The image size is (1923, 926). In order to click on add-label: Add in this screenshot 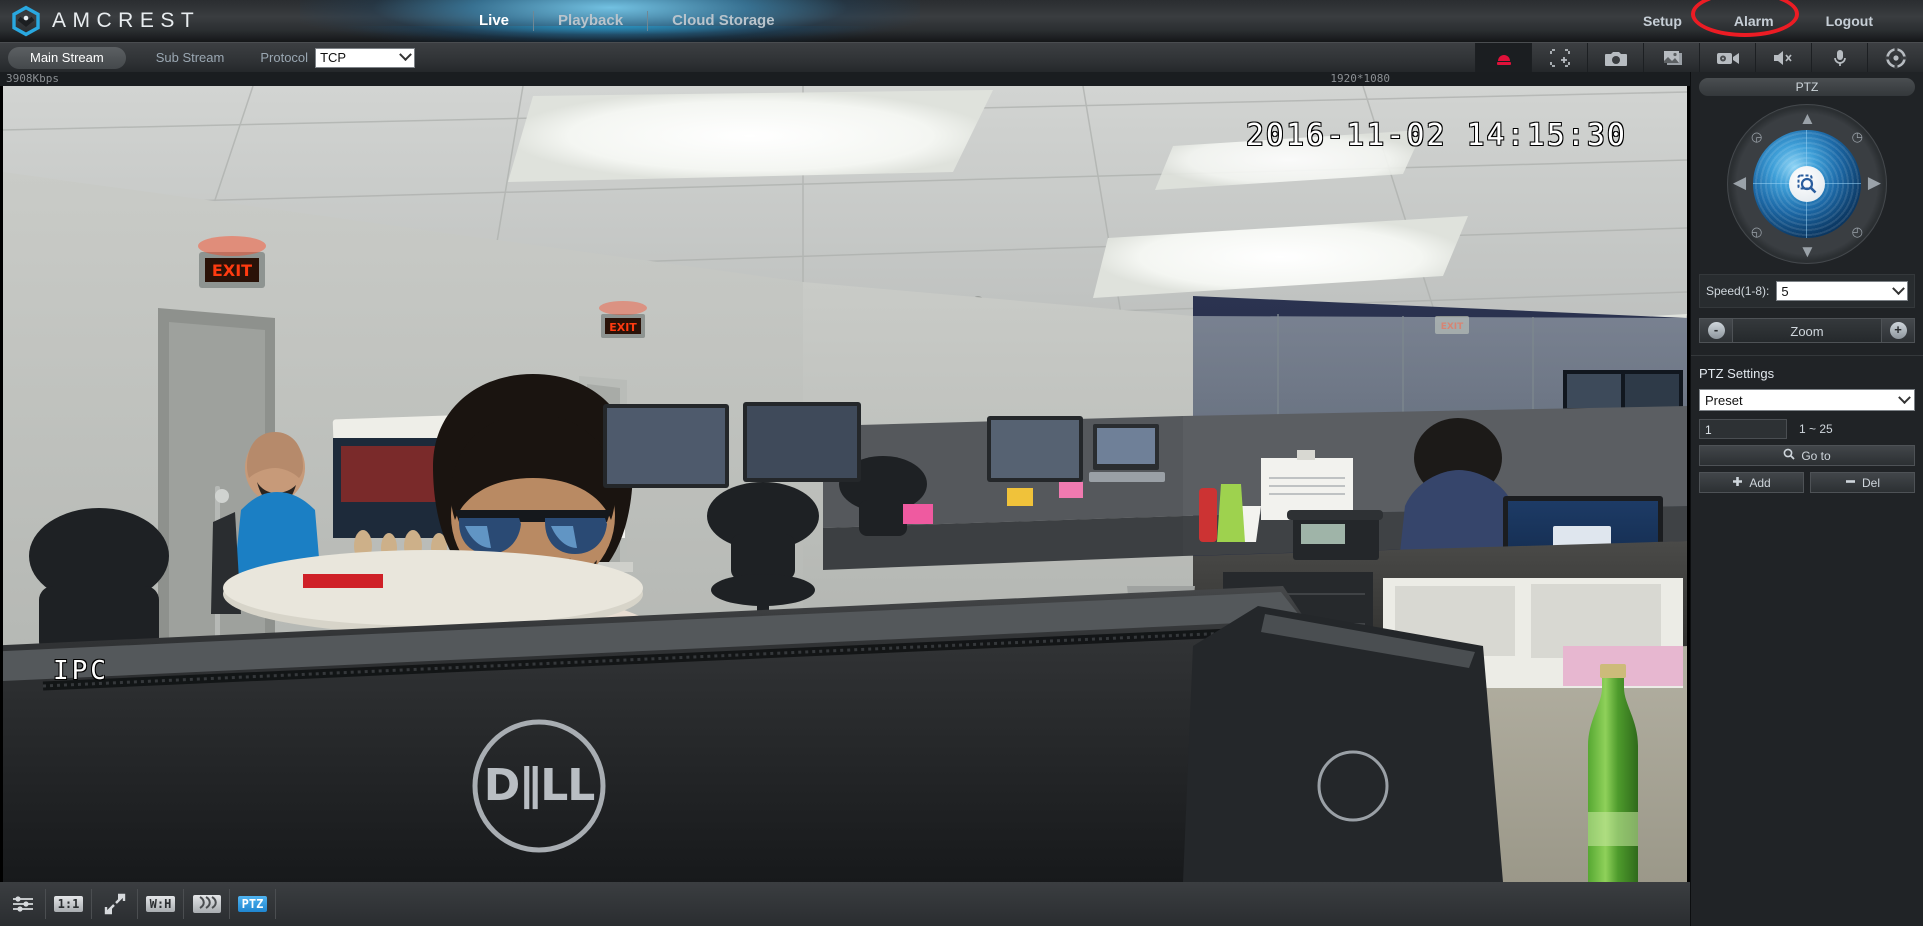, I will do `click(1760, 482)`.